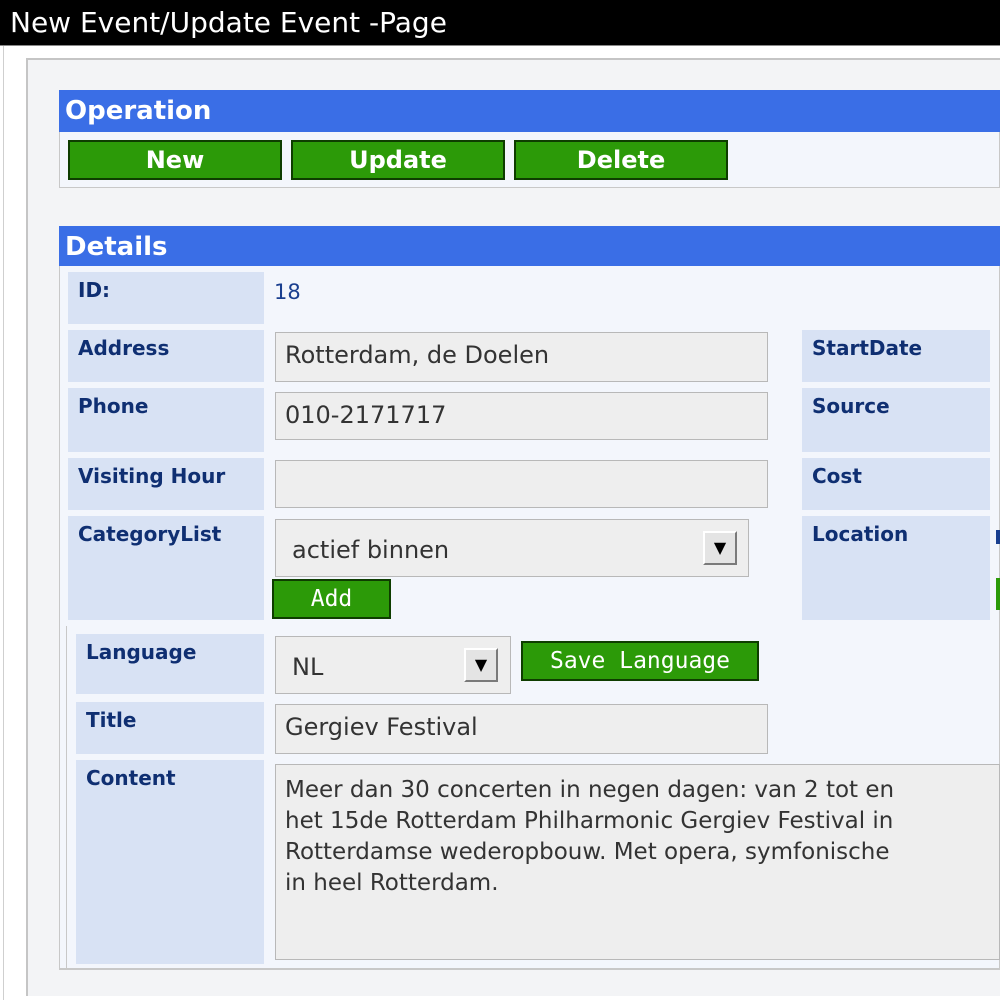 This screenshot has width=1000, height=1000. I want to click on source-label: Source, so click(896, 420).